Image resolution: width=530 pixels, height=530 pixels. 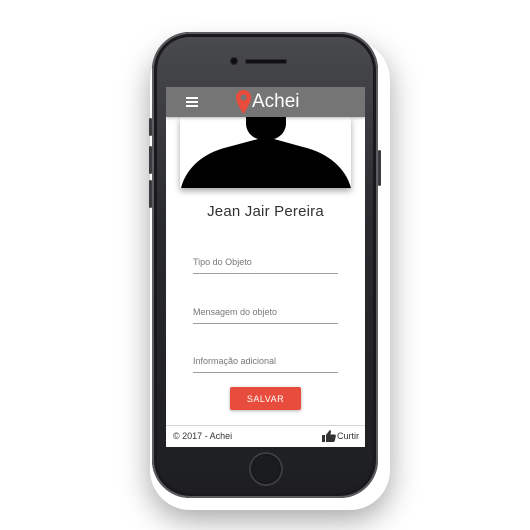 What do you see at coordinates (265, 211) in the screenshot?
I see `user-name: Jean Jair Pereira` at bounding box center [265, 211].